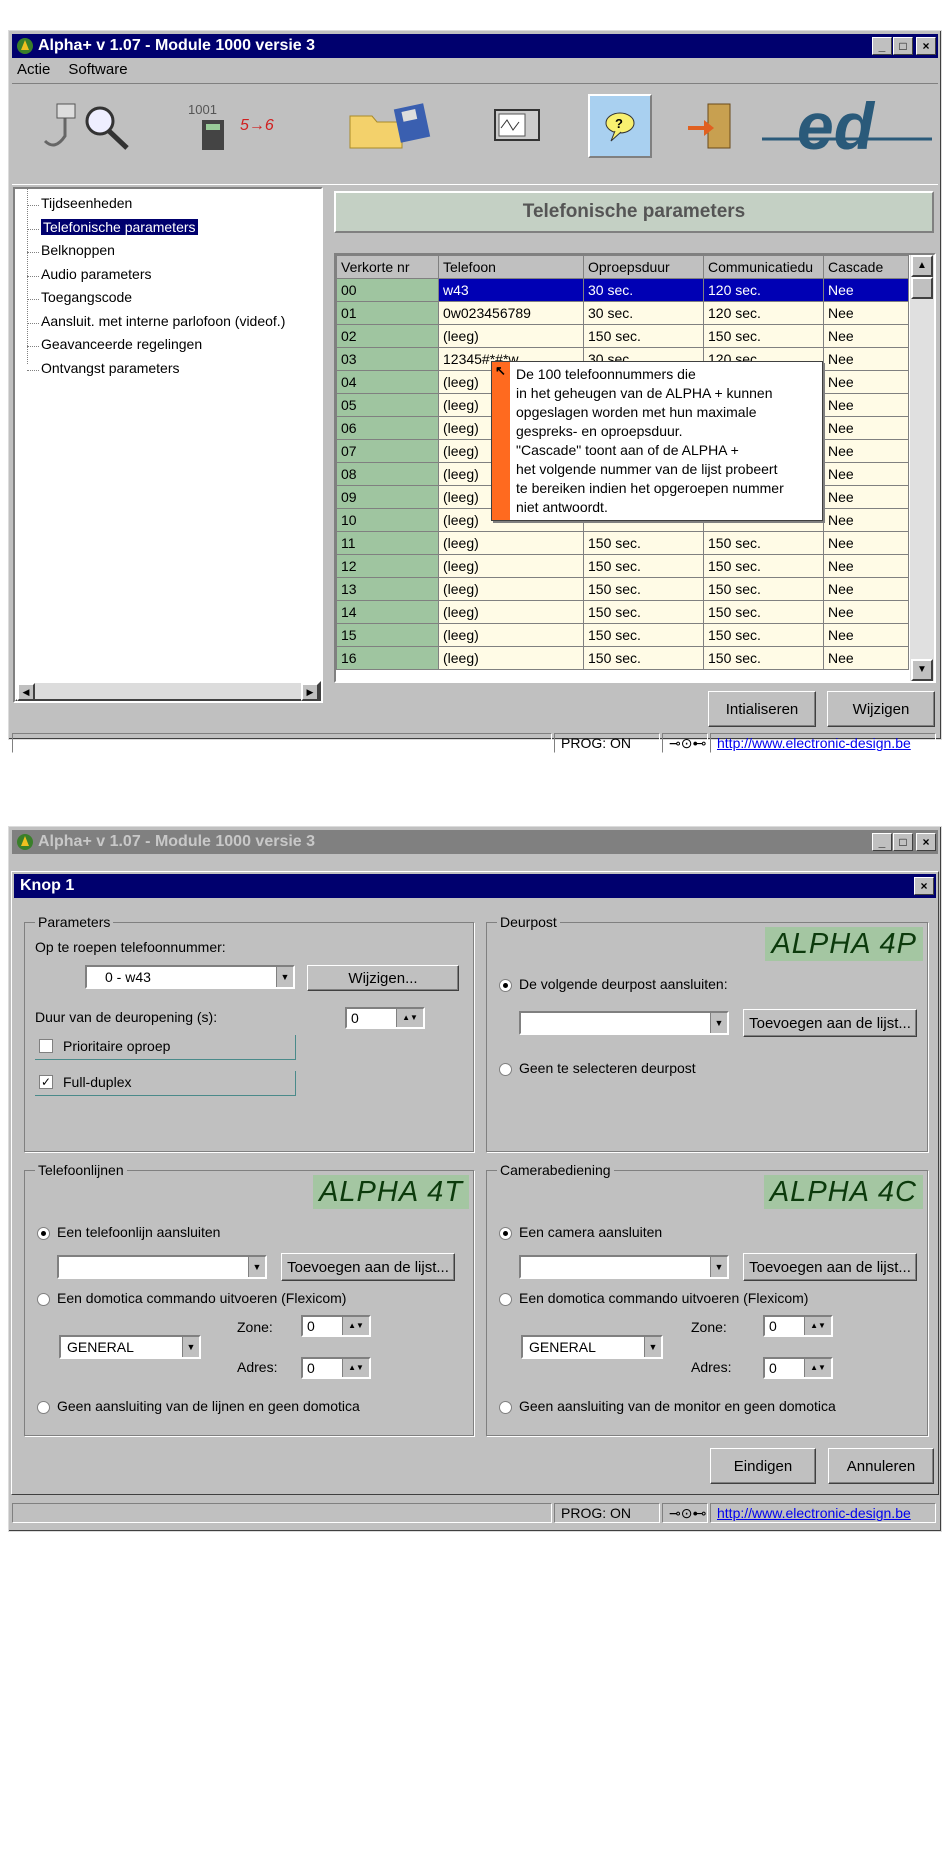 Image resolution: width=950 pixels, height=1859 pixels. What do you see at coordinates (620, 126) in the screenshot?
I see `help-speech-icon: ?` at bounding box center [620, 126].